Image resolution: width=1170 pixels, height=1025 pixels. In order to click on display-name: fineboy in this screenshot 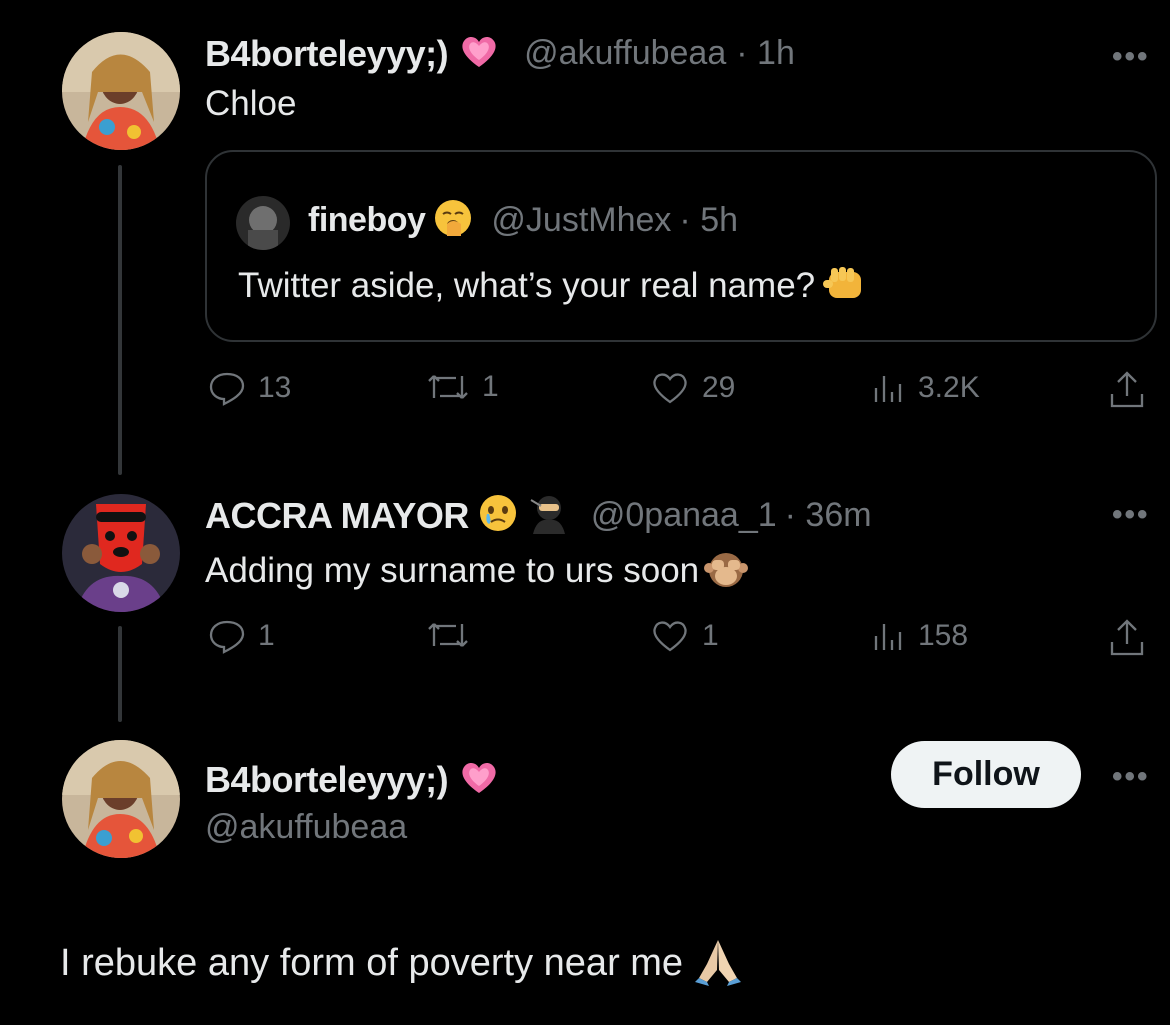, I will do `click(367, 220)`.